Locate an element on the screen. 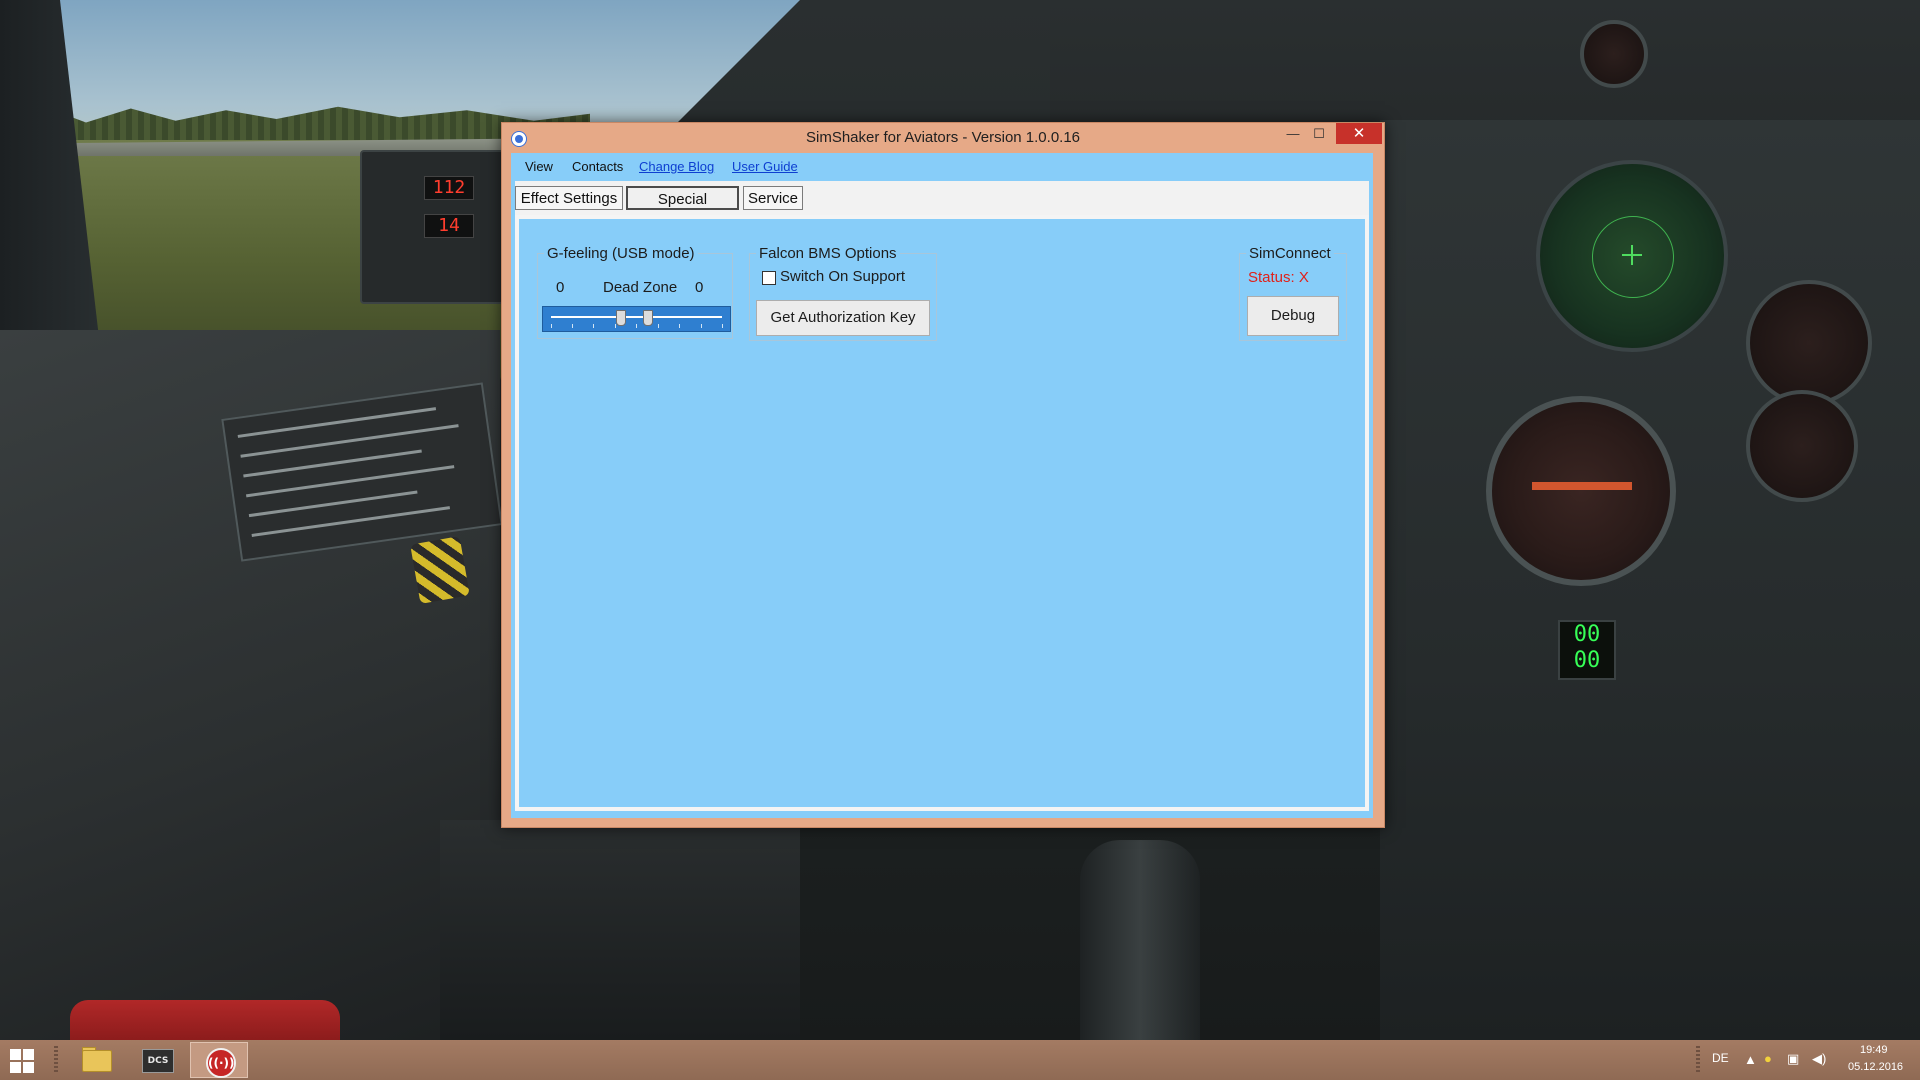 The image size is (1920, 1080). taskbar: DCS ((·)) DE ▲ ● ▣ ◀) 19:49 05.12.2016 is located at coordinates (960, 1060).